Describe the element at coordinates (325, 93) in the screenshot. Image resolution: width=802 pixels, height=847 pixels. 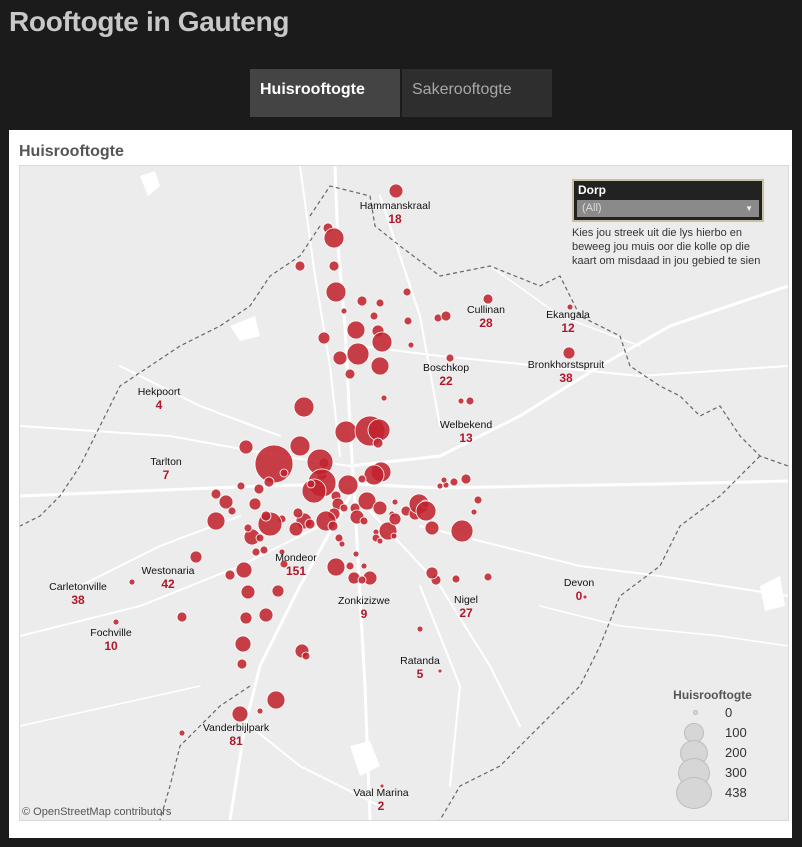
I see `tab-huisrooftogte: Huisrooftogte` at that location.